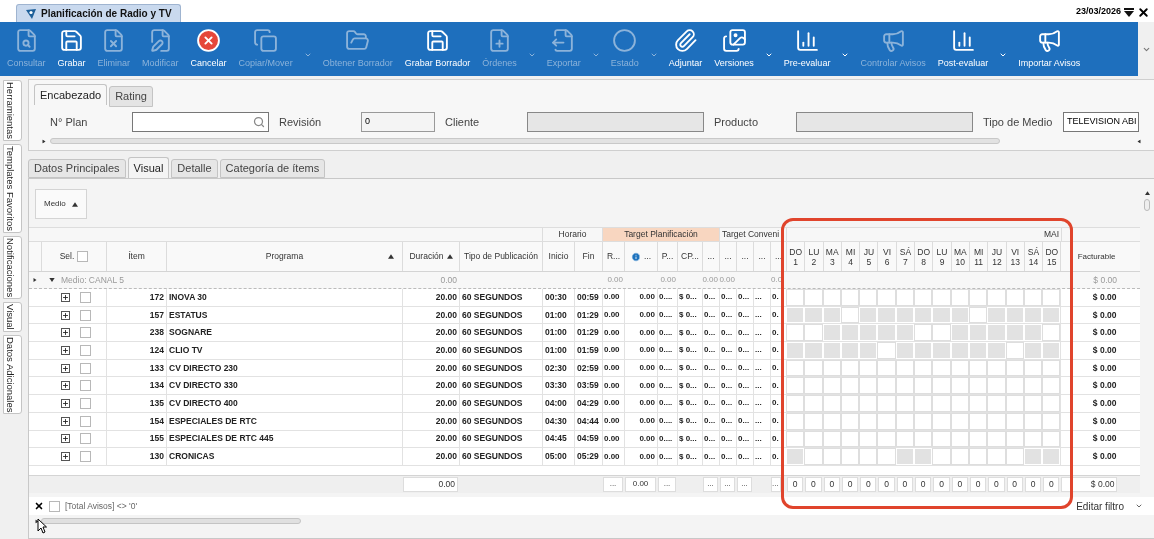 The width and height of the screenshot is (1154, 539). Describe the element at coordinates (1101, 122) in the screenshot. I see `input-field: TELEVISION ABI` at that location.